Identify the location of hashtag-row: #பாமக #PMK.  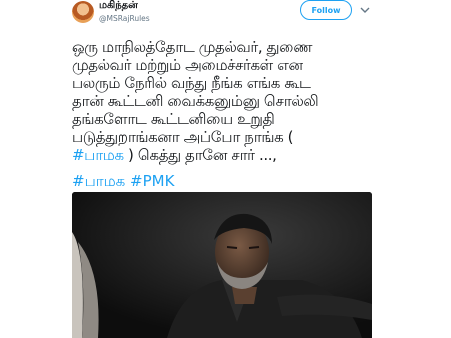
(123, 182).